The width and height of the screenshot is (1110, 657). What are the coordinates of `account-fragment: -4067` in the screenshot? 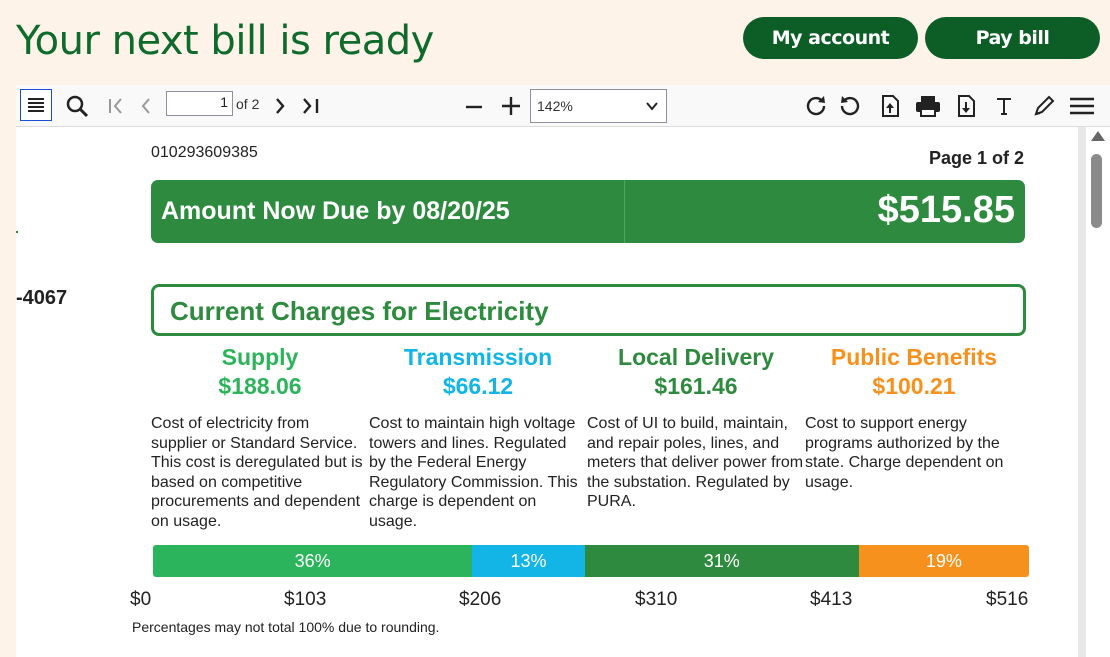 It's located at (42, 298).